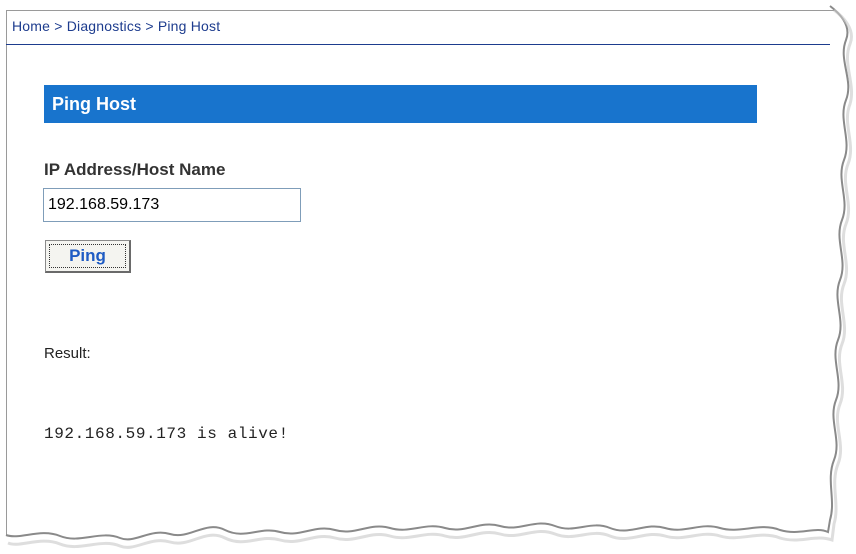  I want to click on ip-address-label: IP Address/Host Name, so click(135, 169).